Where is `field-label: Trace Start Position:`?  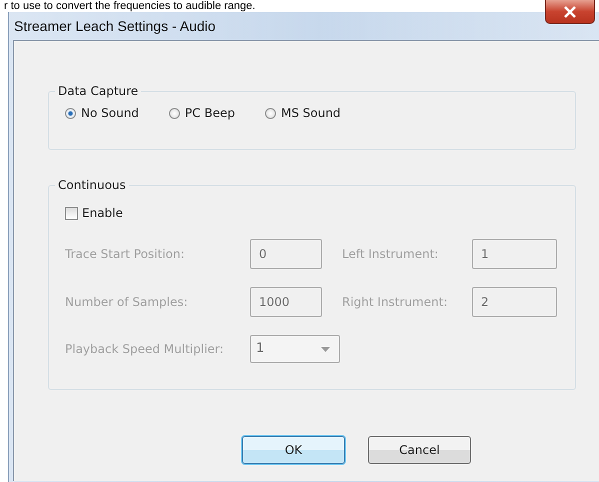
field-label: Trace Start Position: is located at coordinates (125, 253).